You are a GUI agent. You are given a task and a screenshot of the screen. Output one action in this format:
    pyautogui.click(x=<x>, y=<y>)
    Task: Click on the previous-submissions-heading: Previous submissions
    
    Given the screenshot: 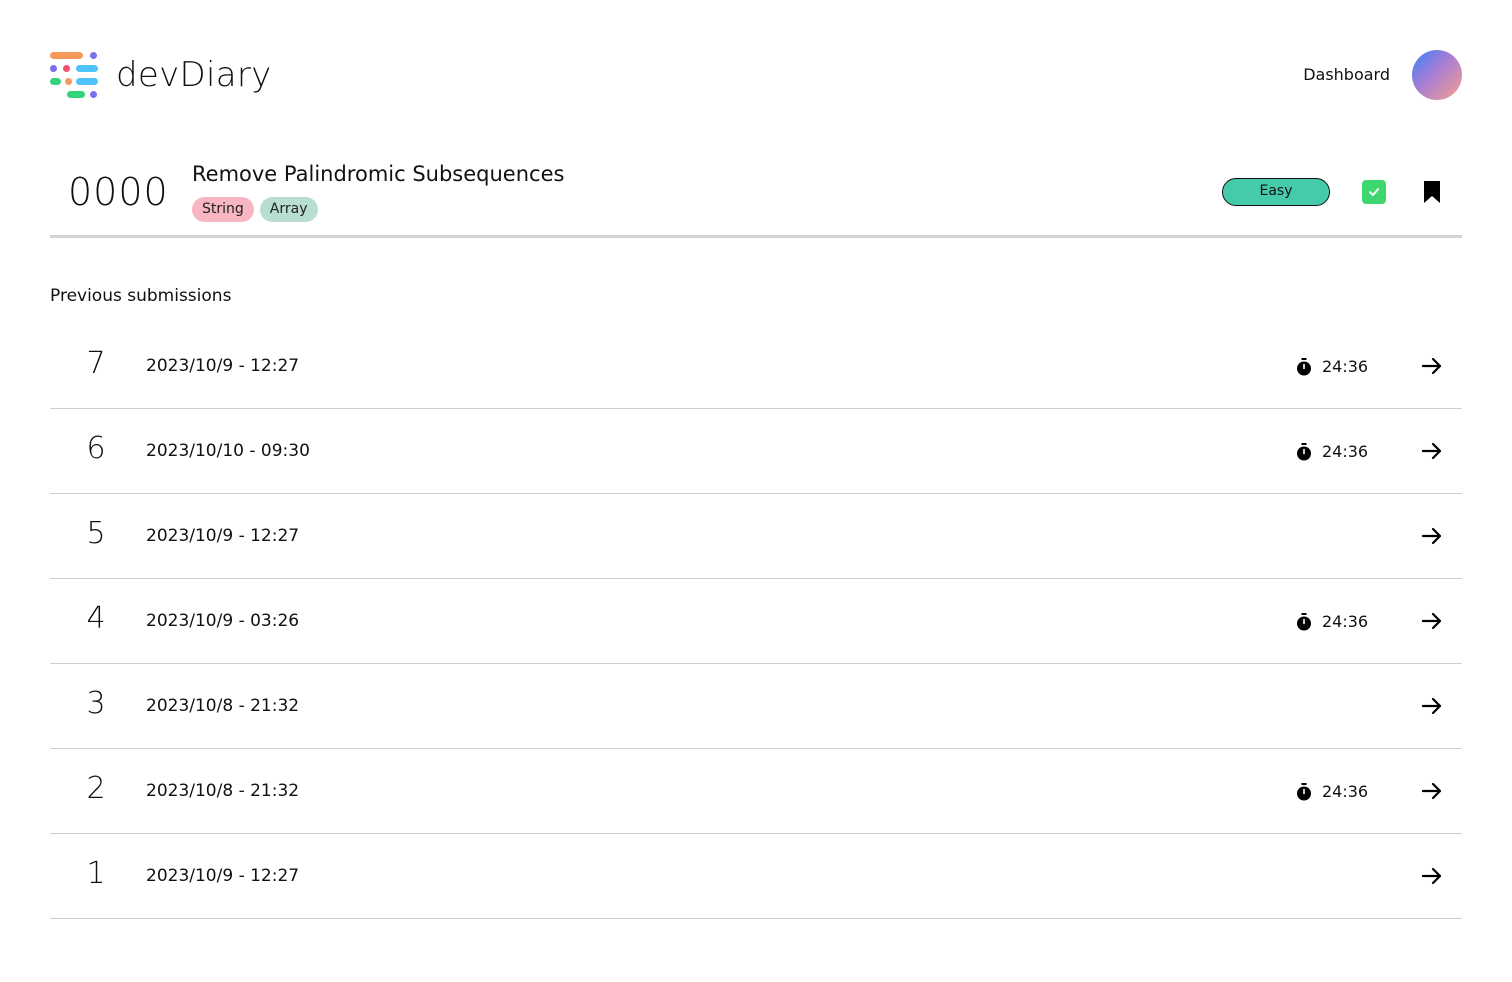 What is the action you would take?
    pyautogui.click(x=141, y=296)
    